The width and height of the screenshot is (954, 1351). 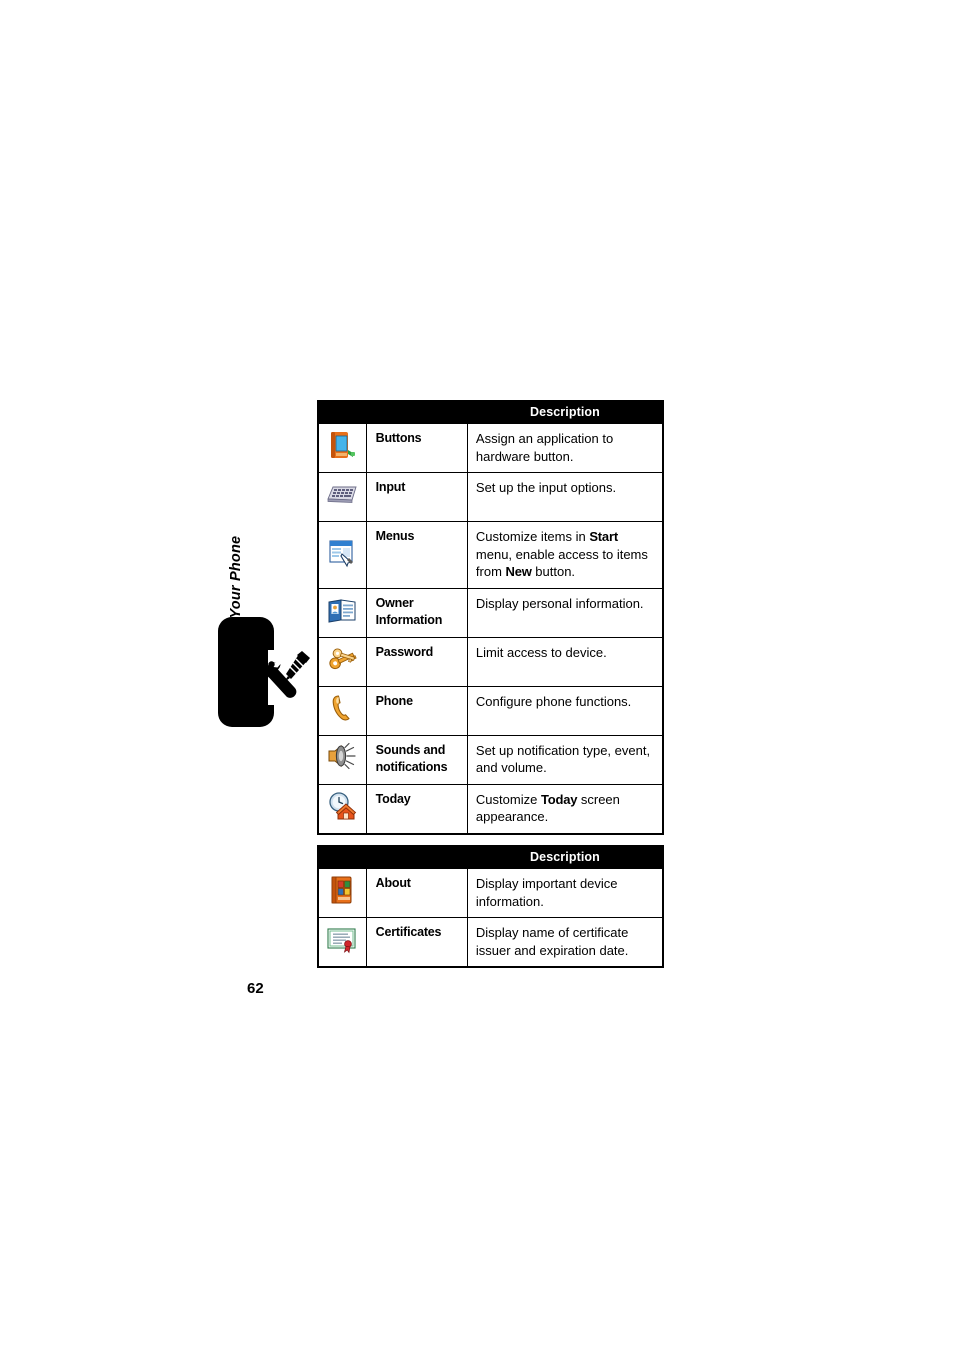 What do you see at coordinates (342, 890) in the screenshot?
I see `about-book-icon` at bounding box center [342, 890].